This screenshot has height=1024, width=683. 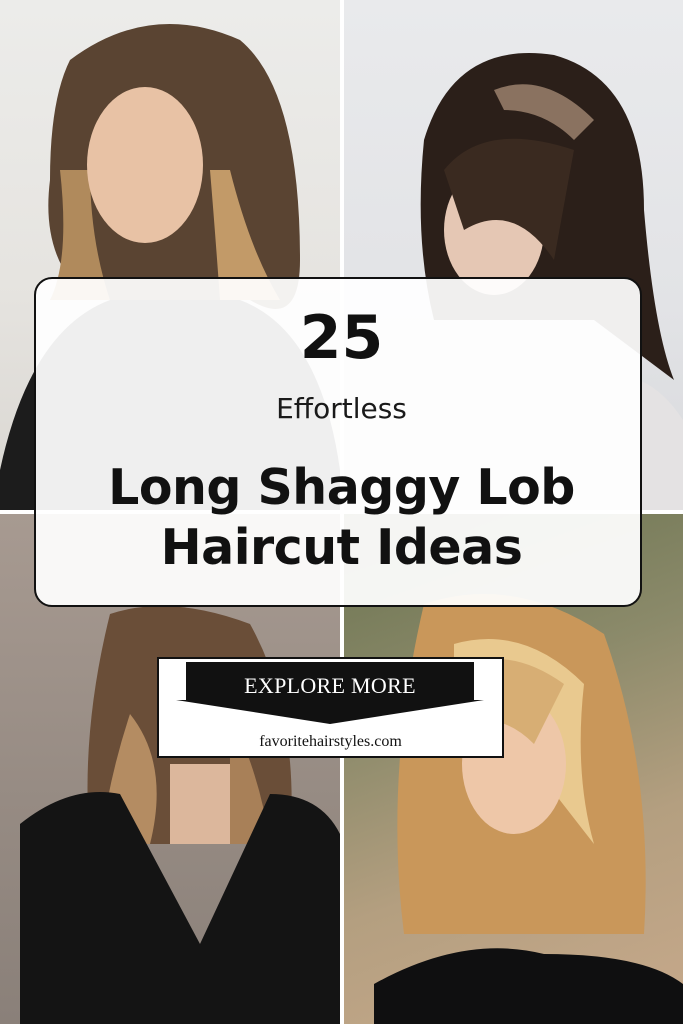 What do you see at coordinates (341, 338) in the screenshot?
I see `listicle-count: 25` at bounding box center [341, 338].